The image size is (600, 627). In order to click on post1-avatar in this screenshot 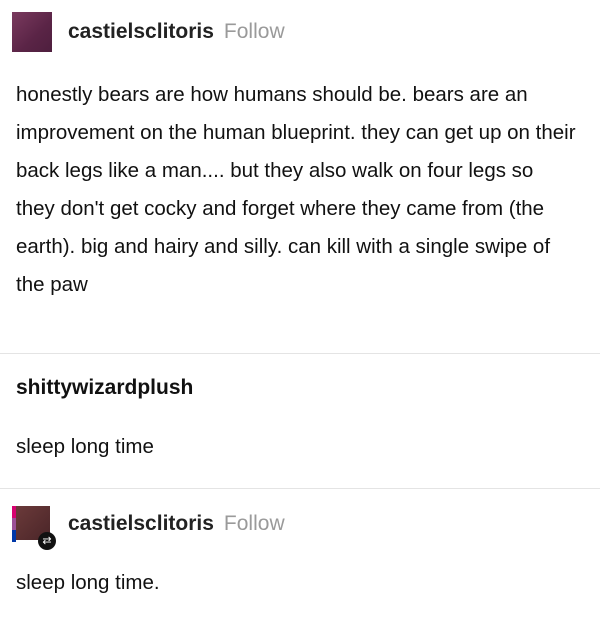, I will do `click(32, 32)`.